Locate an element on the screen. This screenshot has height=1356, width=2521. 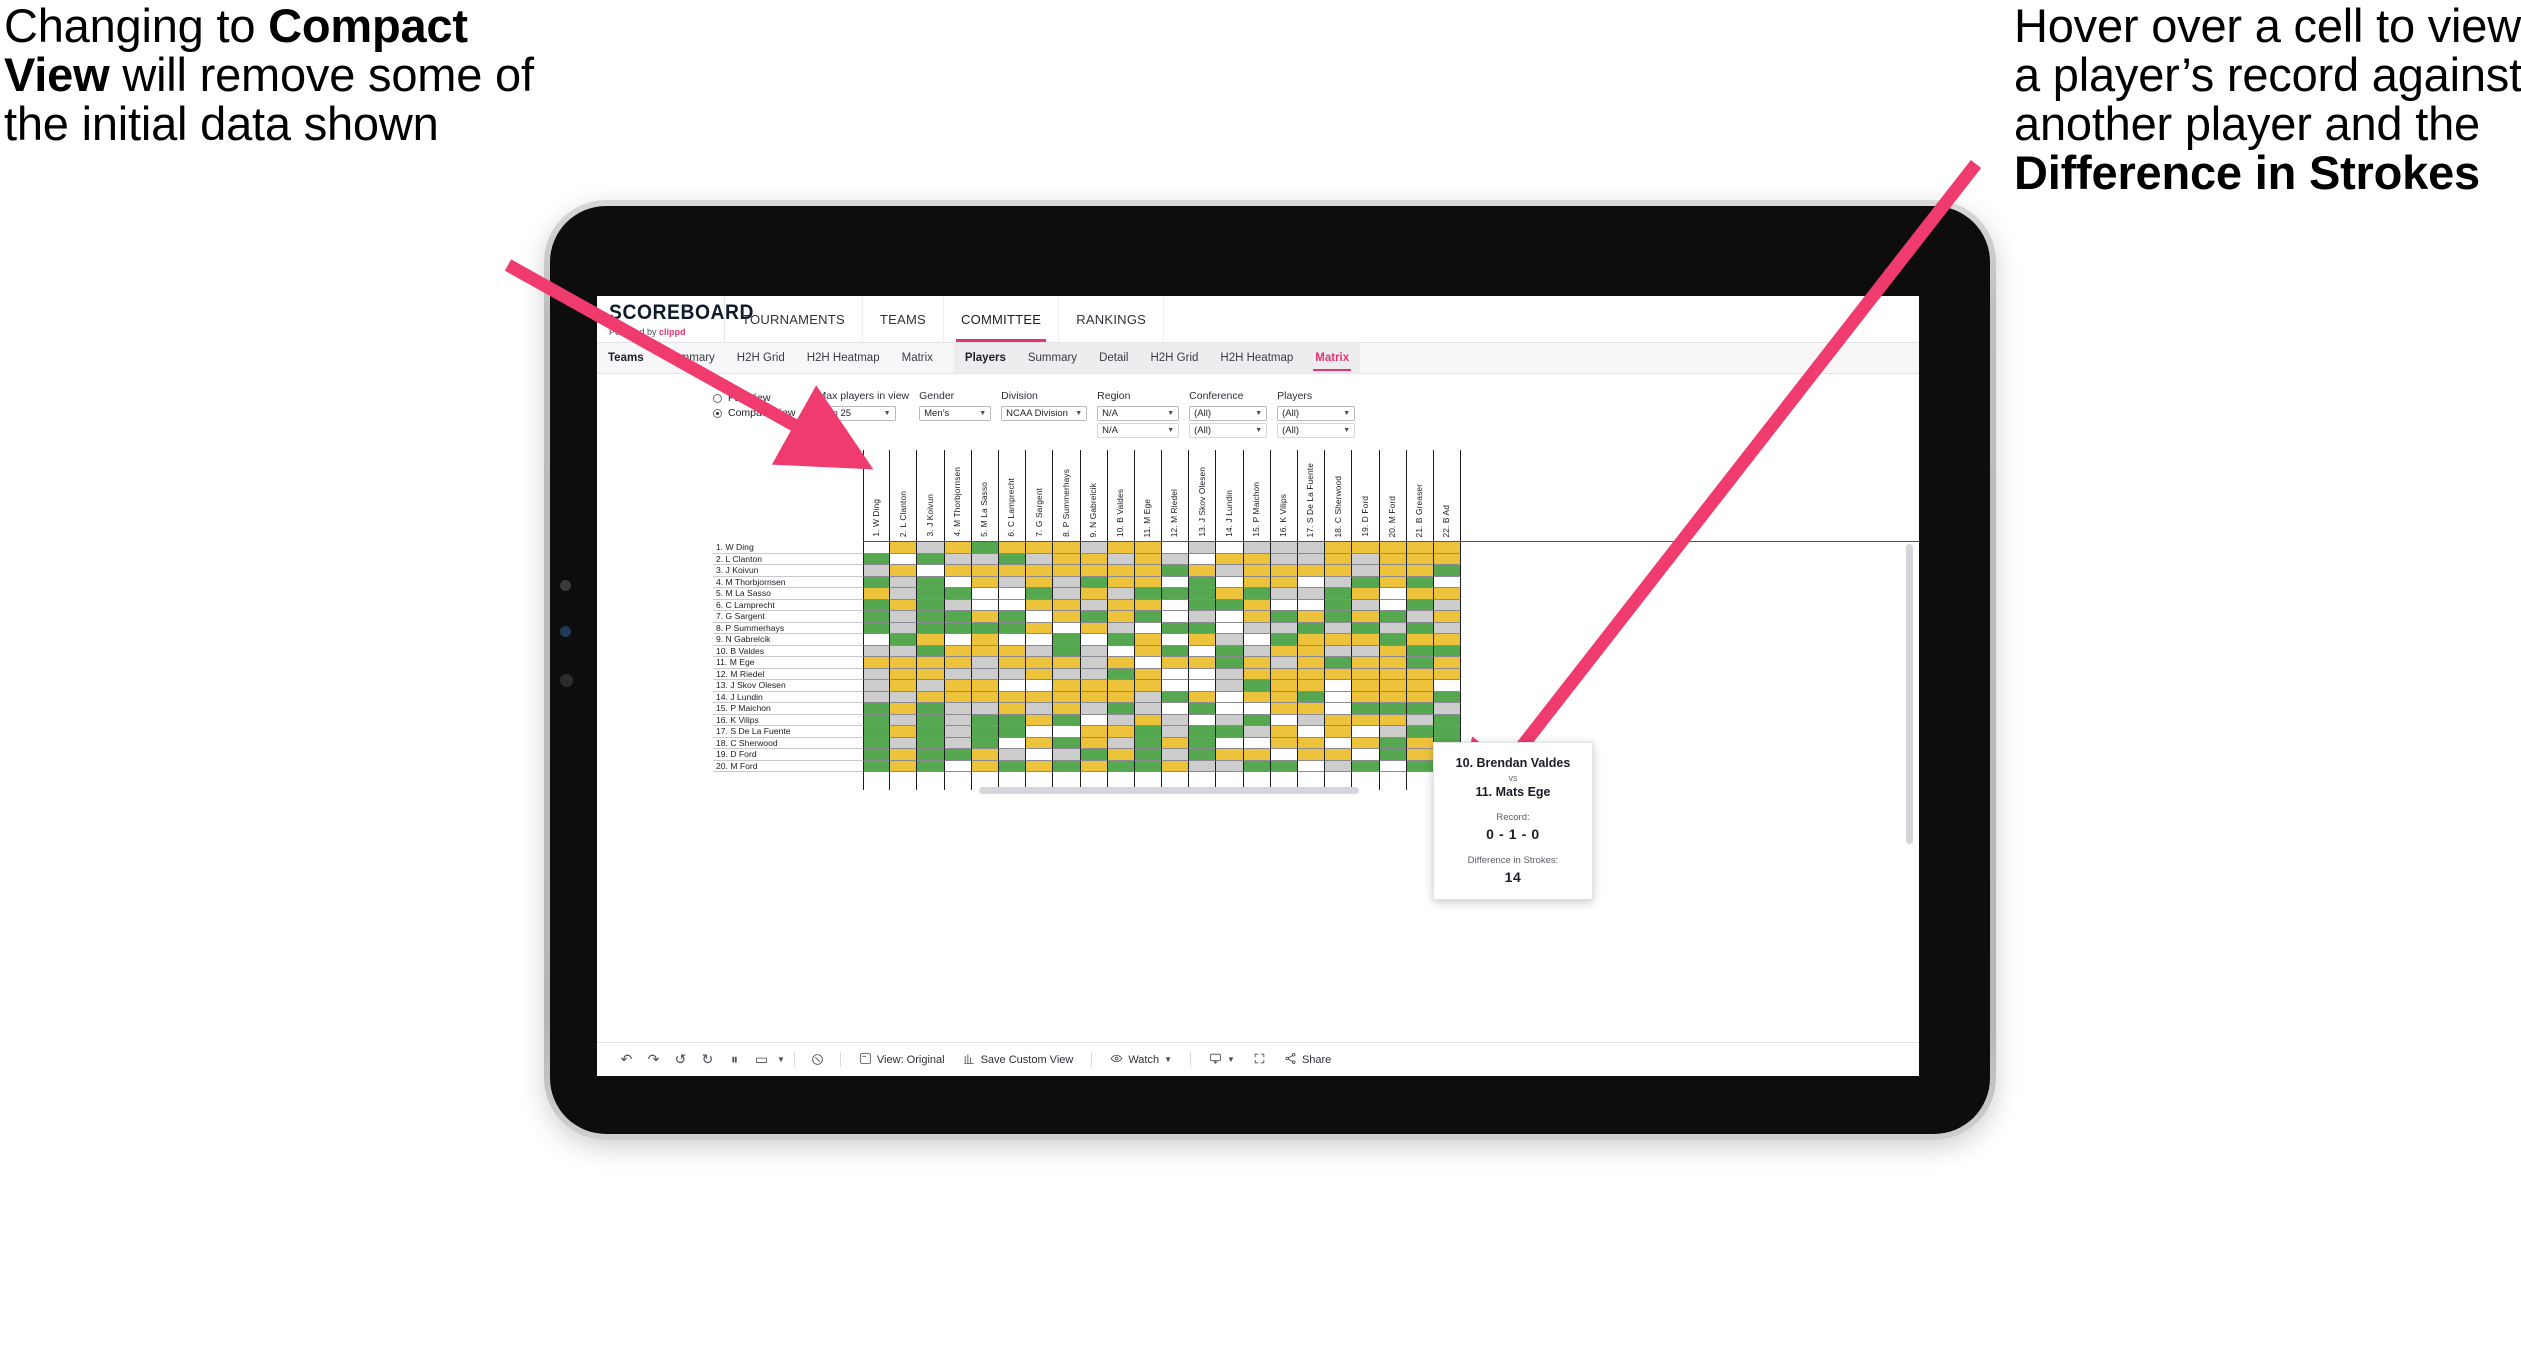
filter-select-conference-2: (All) ▼ is located at coordinates (1228, 430).